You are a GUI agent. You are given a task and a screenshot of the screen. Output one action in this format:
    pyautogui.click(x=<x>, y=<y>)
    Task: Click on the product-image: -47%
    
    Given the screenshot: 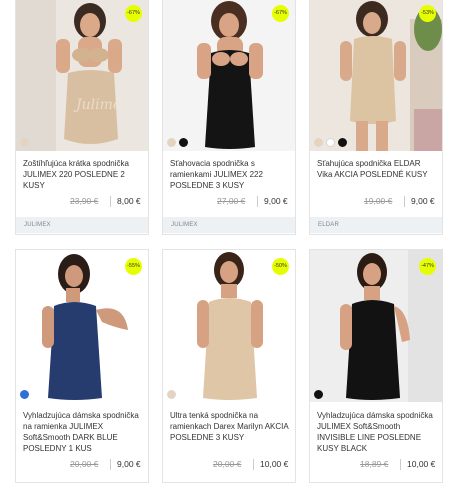 What is the action you would take?
    pyautogui.click(x=376, y=326)
    